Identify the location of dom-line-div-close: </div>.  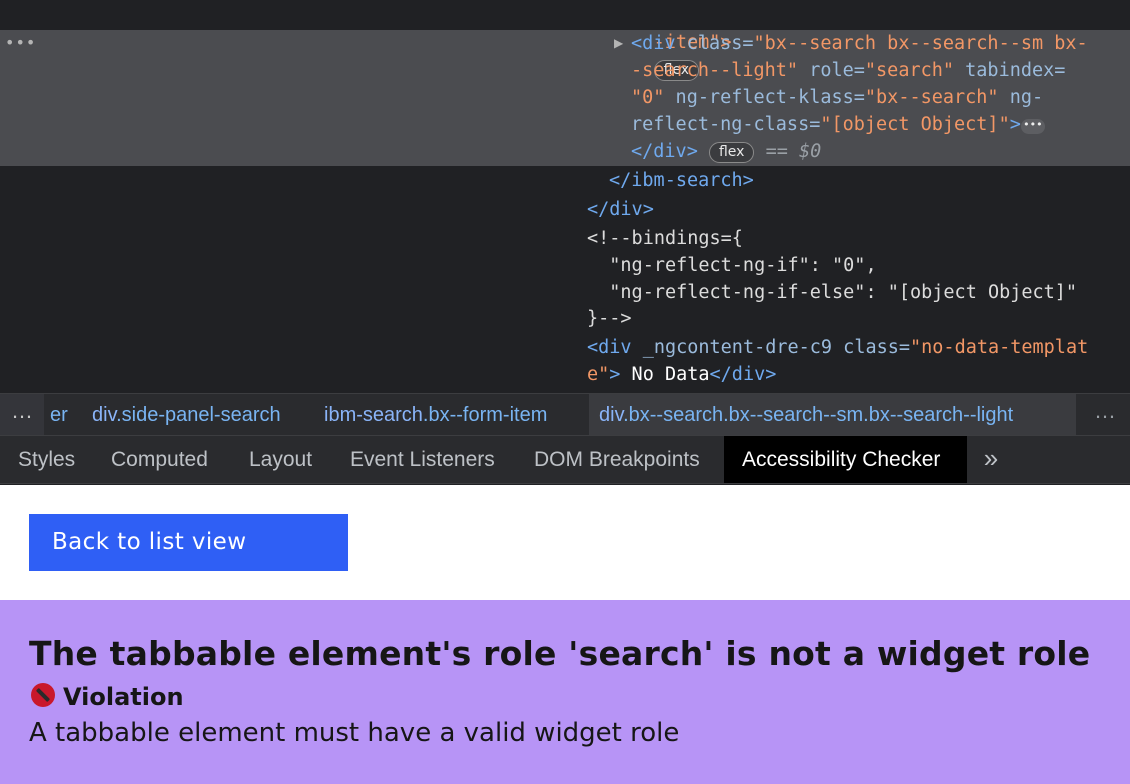
(620, 209).